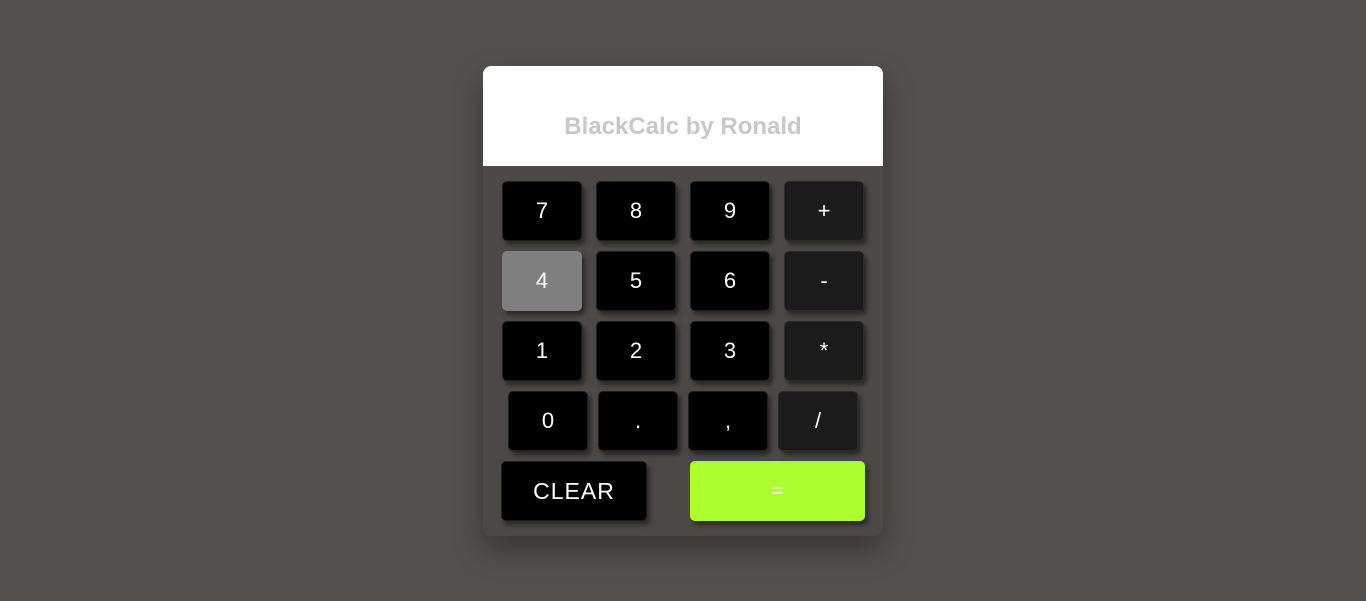 Image resolution: width=1366 pixels, height=601 pixels. What do you see at coordinates (824, 281) in the screenshot?
I see `key-minus: -` at bounding box center [824, 281].